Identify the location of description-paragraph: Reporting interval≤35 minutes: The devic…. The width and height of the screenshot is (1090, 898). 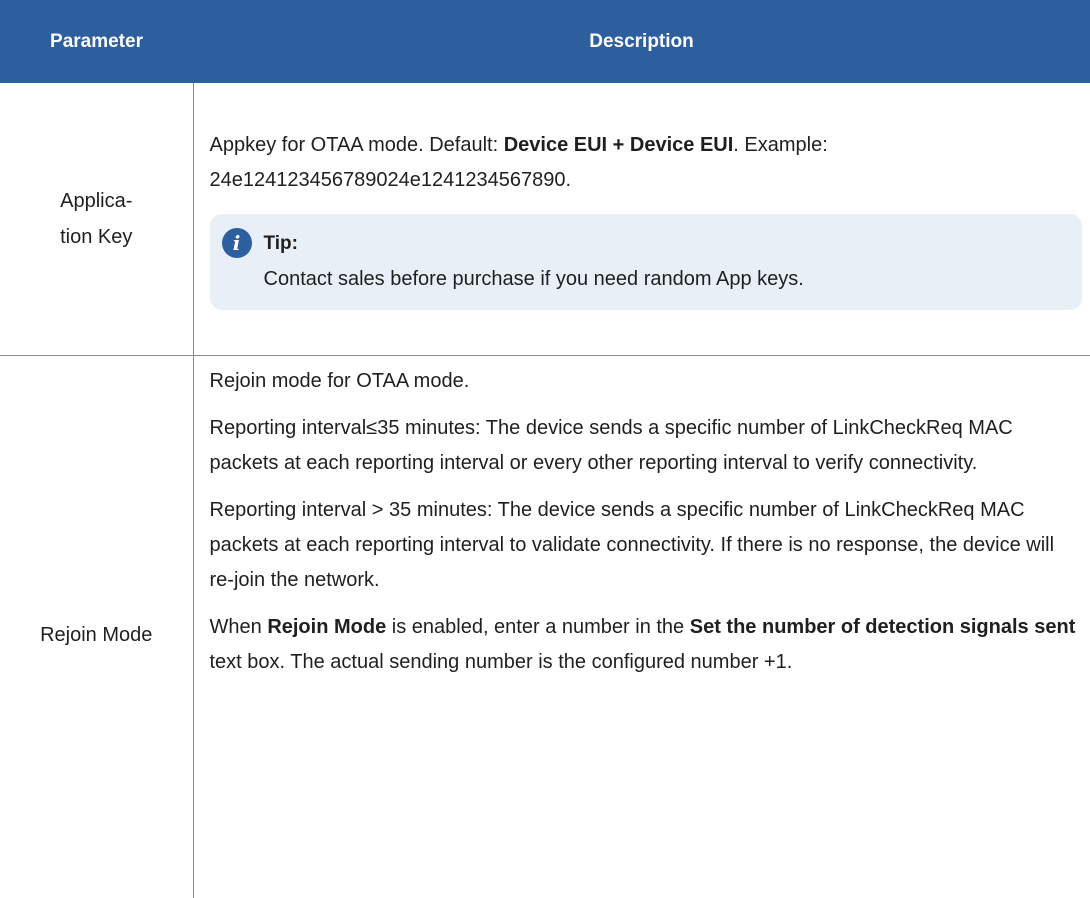
(645, 446).